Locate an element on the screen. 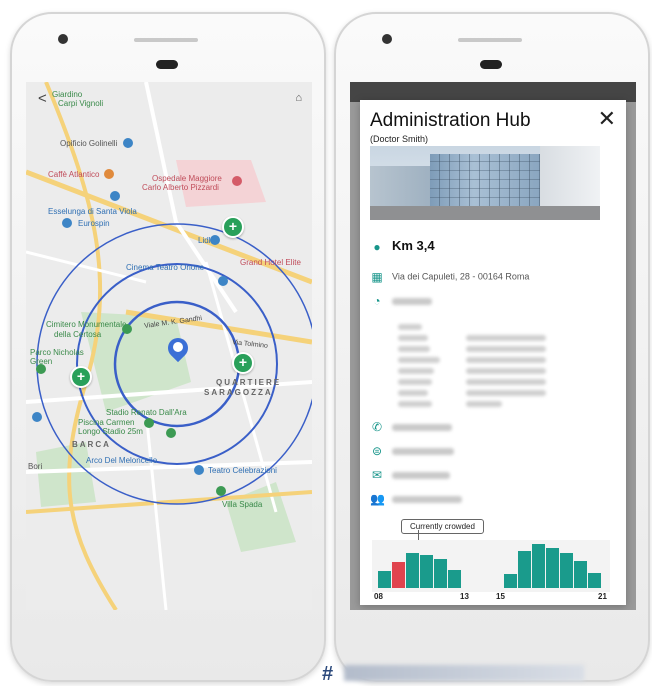 This screenshot has height=686, width=652. distance-value: Km 3,4 is located at coordinates (413, 245).